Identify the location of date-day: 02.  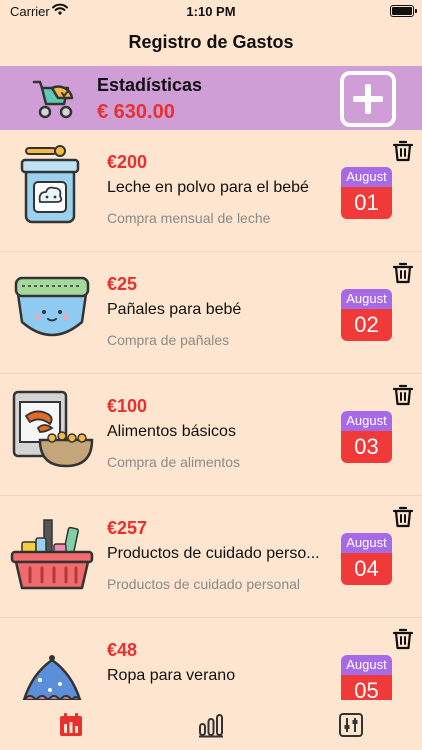
(366, 325).